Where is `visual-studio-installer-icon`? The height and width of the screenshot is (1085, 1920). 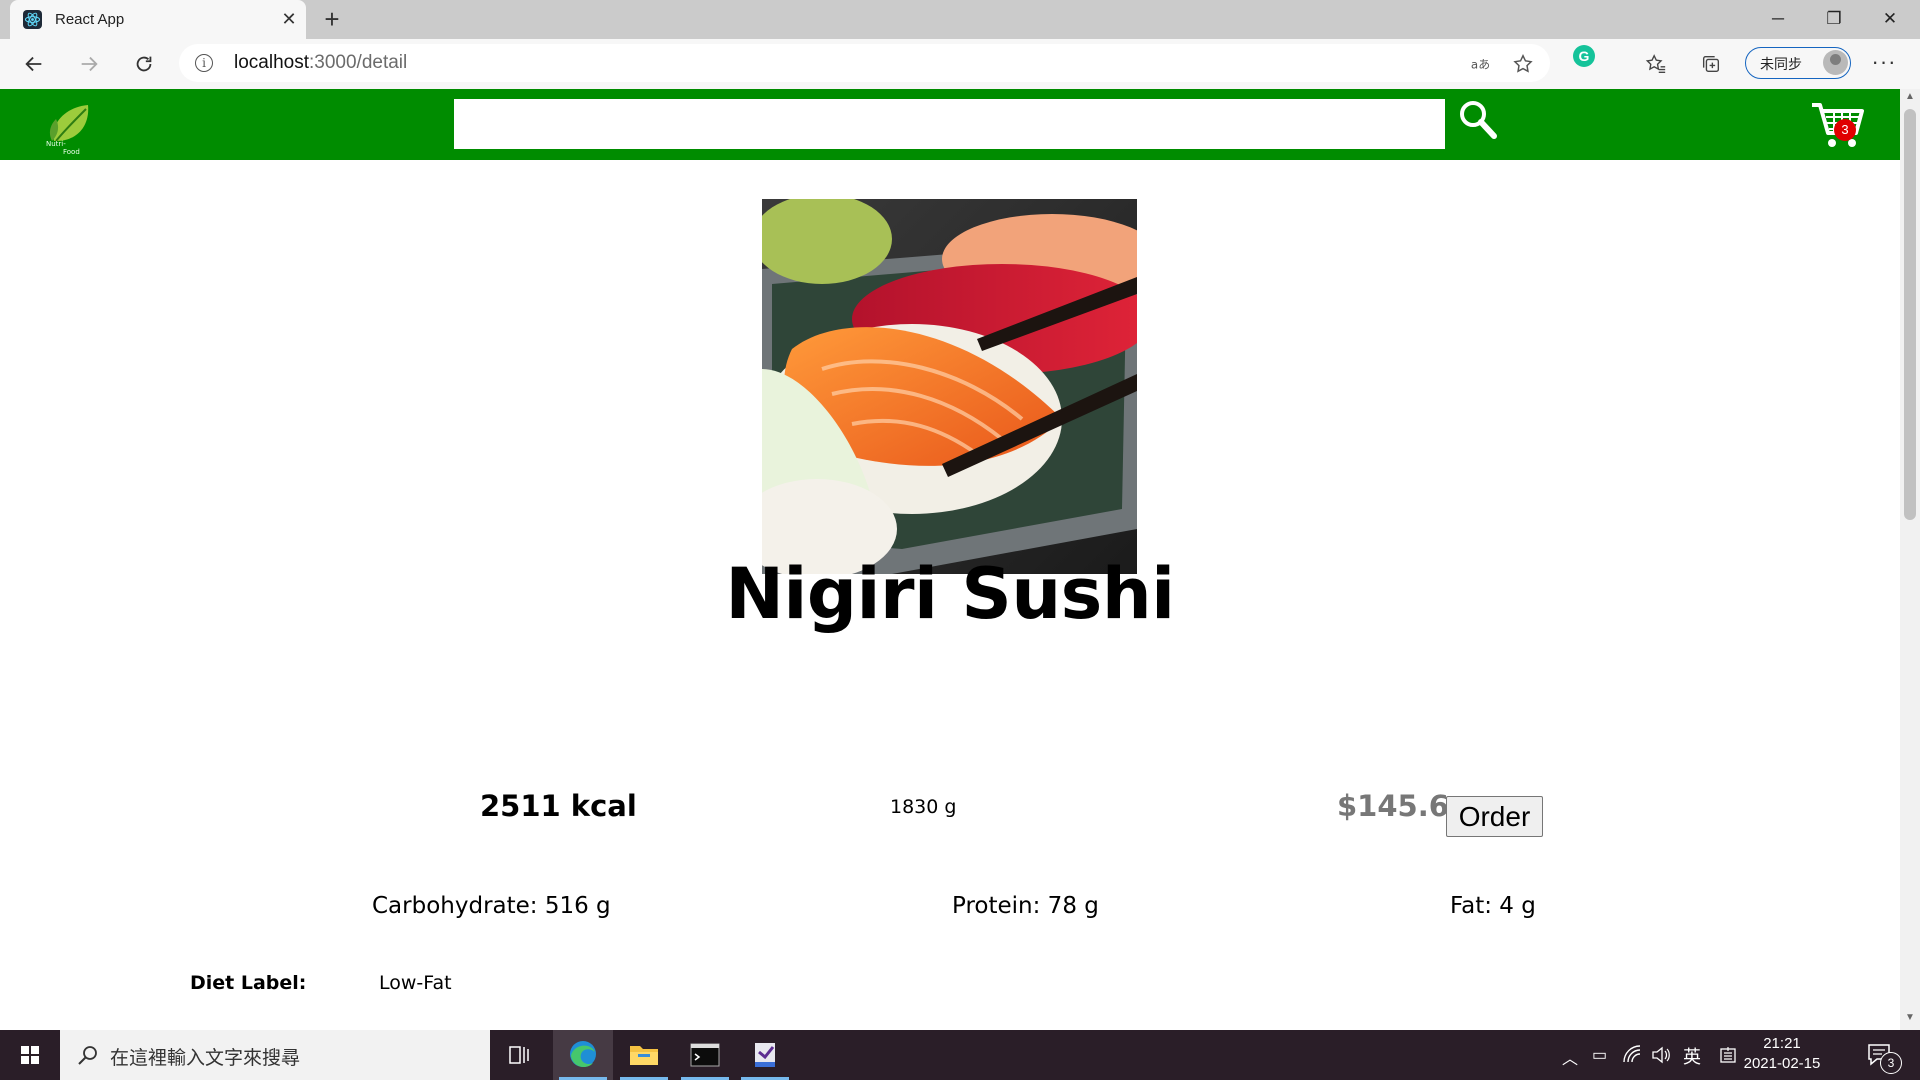
visual-studio-installer-icon is located at coordinates (765, 1055).